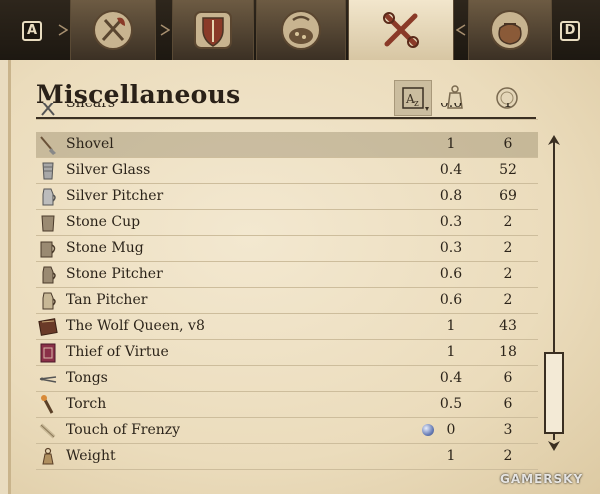 This screenshot has height=494, width=600. I want to click on item-value: 43, so click(508, 326).